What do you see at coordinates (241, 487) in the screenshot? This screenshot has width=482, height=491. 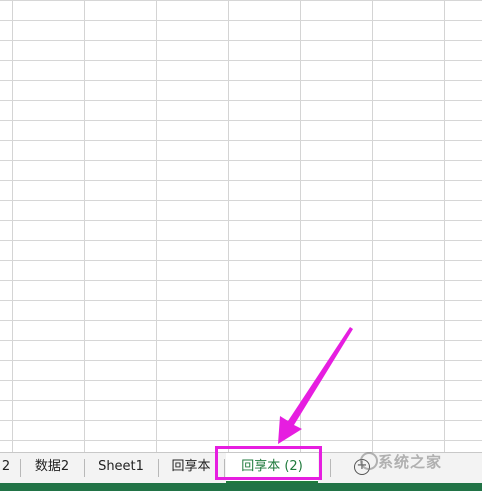 I see `status-bar` at bounding box center [241, 487].